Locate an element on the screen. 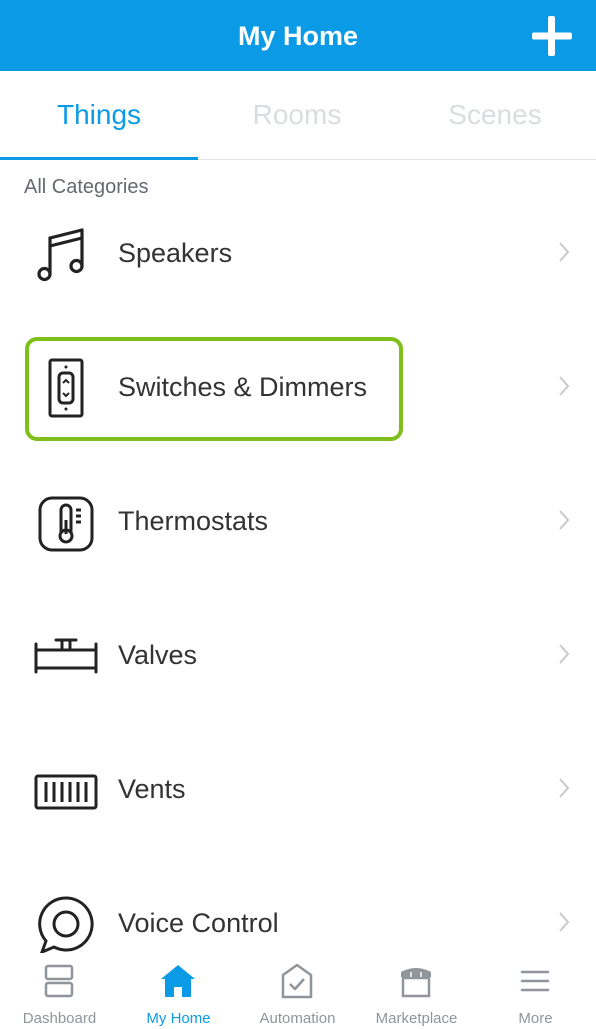 Image resolution: width=596 pixels, height=1029 pixels. nav-my-home: My Home is located at coordinates (178, 991).